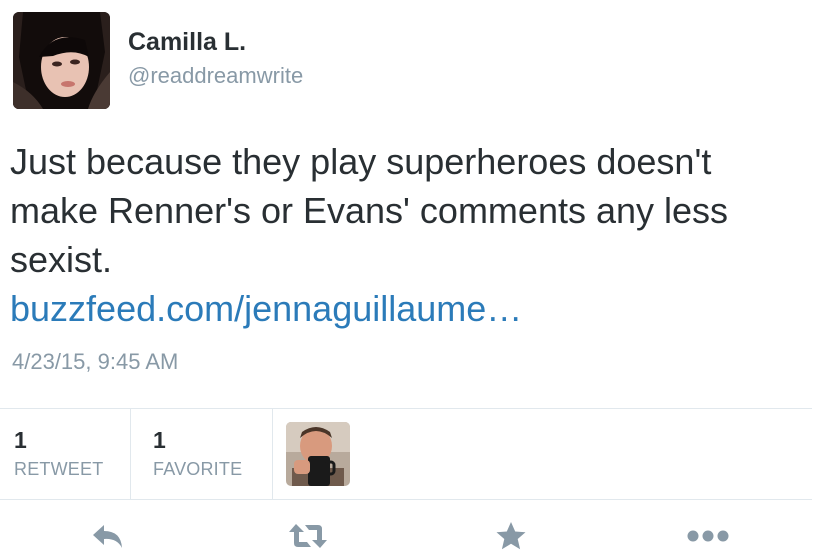  Describe the element at coordinates (159, 440) in the screenshot. I see `favorite-count: 1` at that location.